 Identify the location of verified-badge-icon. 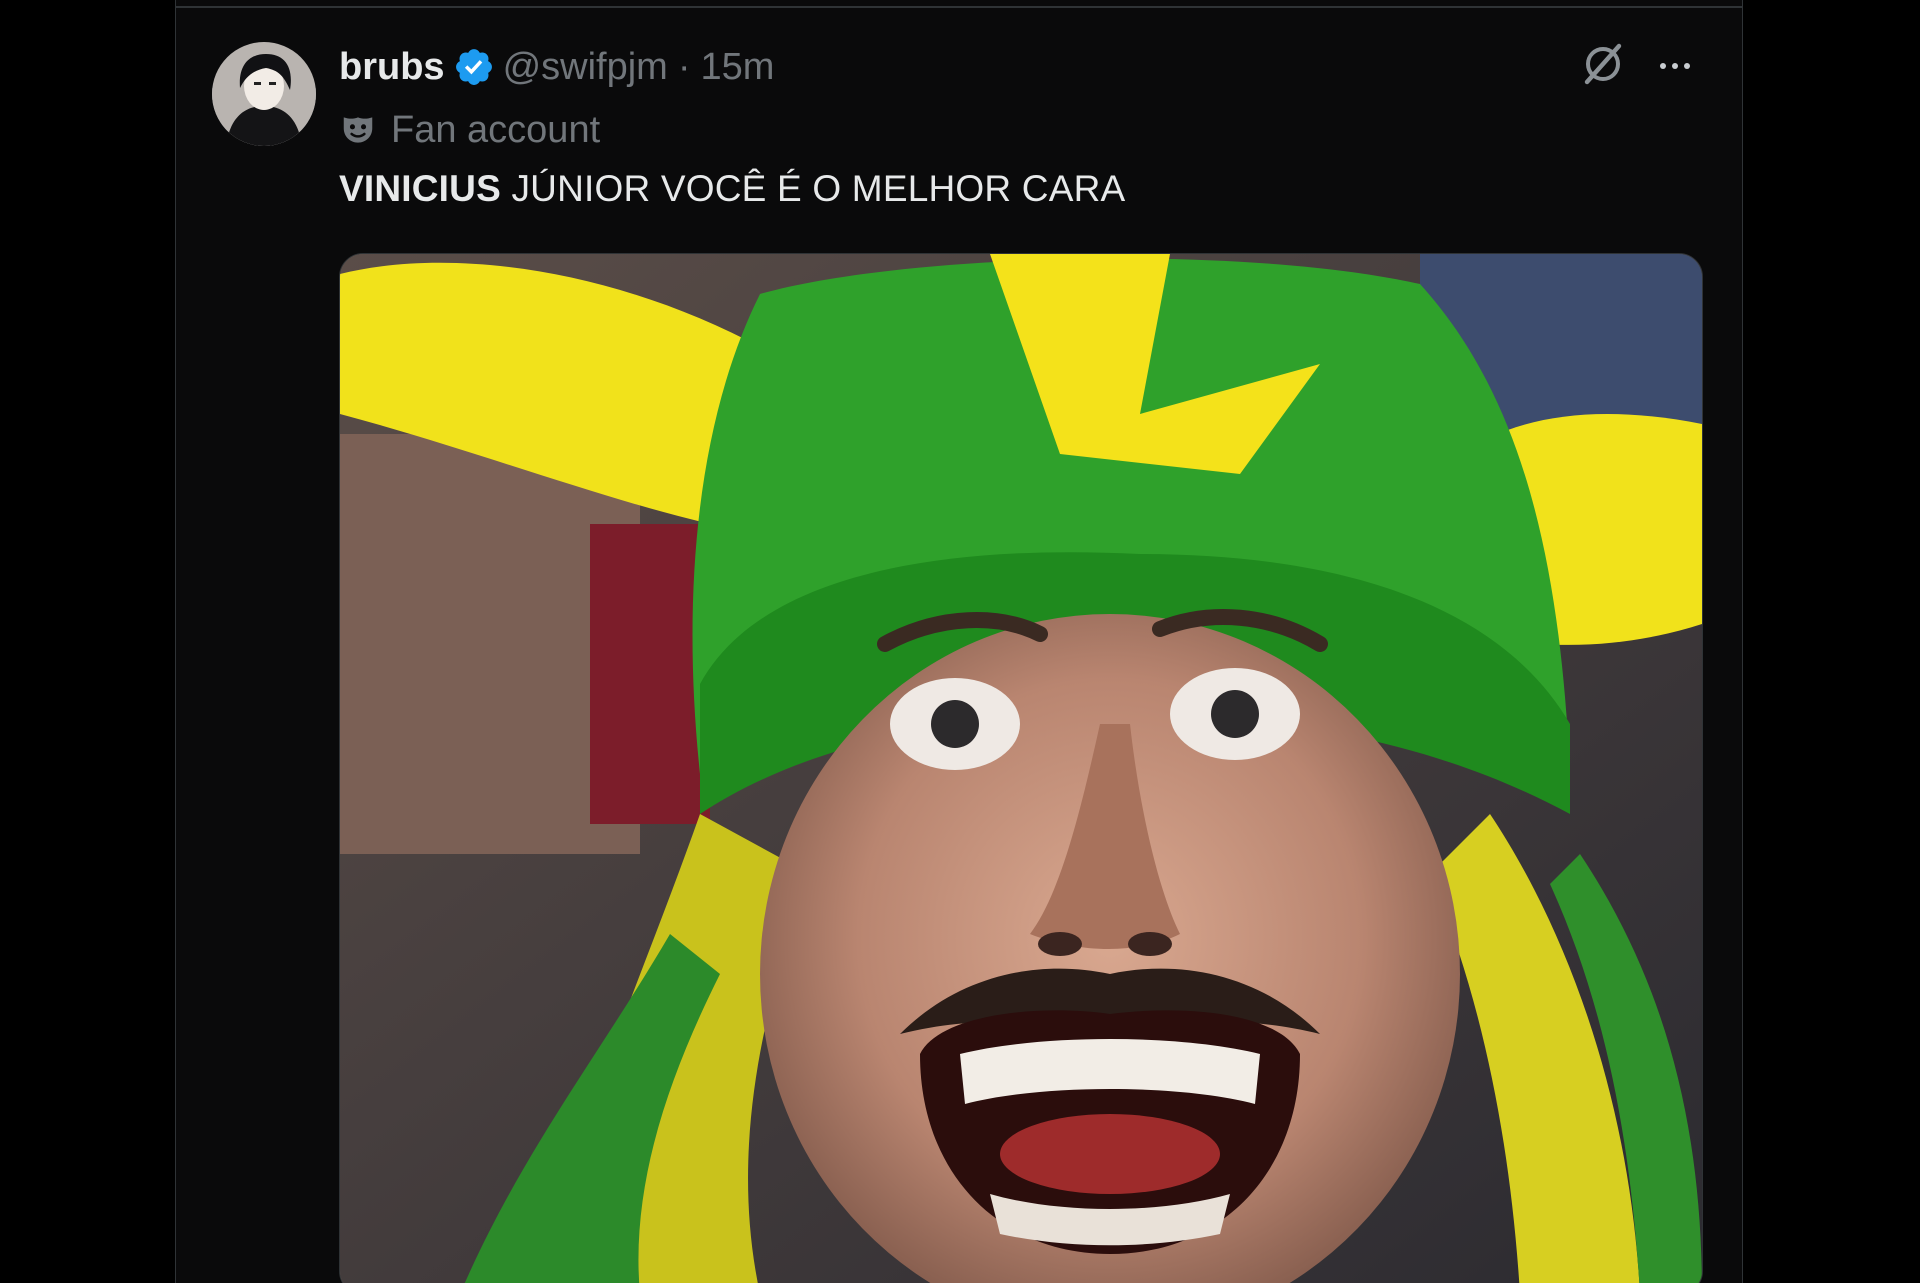
(474, 67).